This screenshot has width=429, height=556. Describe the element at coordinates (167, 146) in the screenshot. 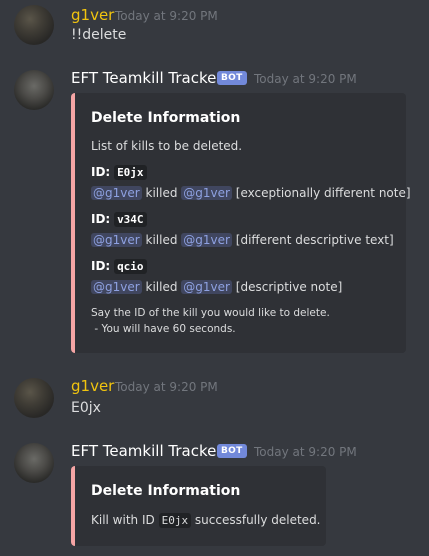

I see `embed-description: List of kills to be deleted.` at that location.